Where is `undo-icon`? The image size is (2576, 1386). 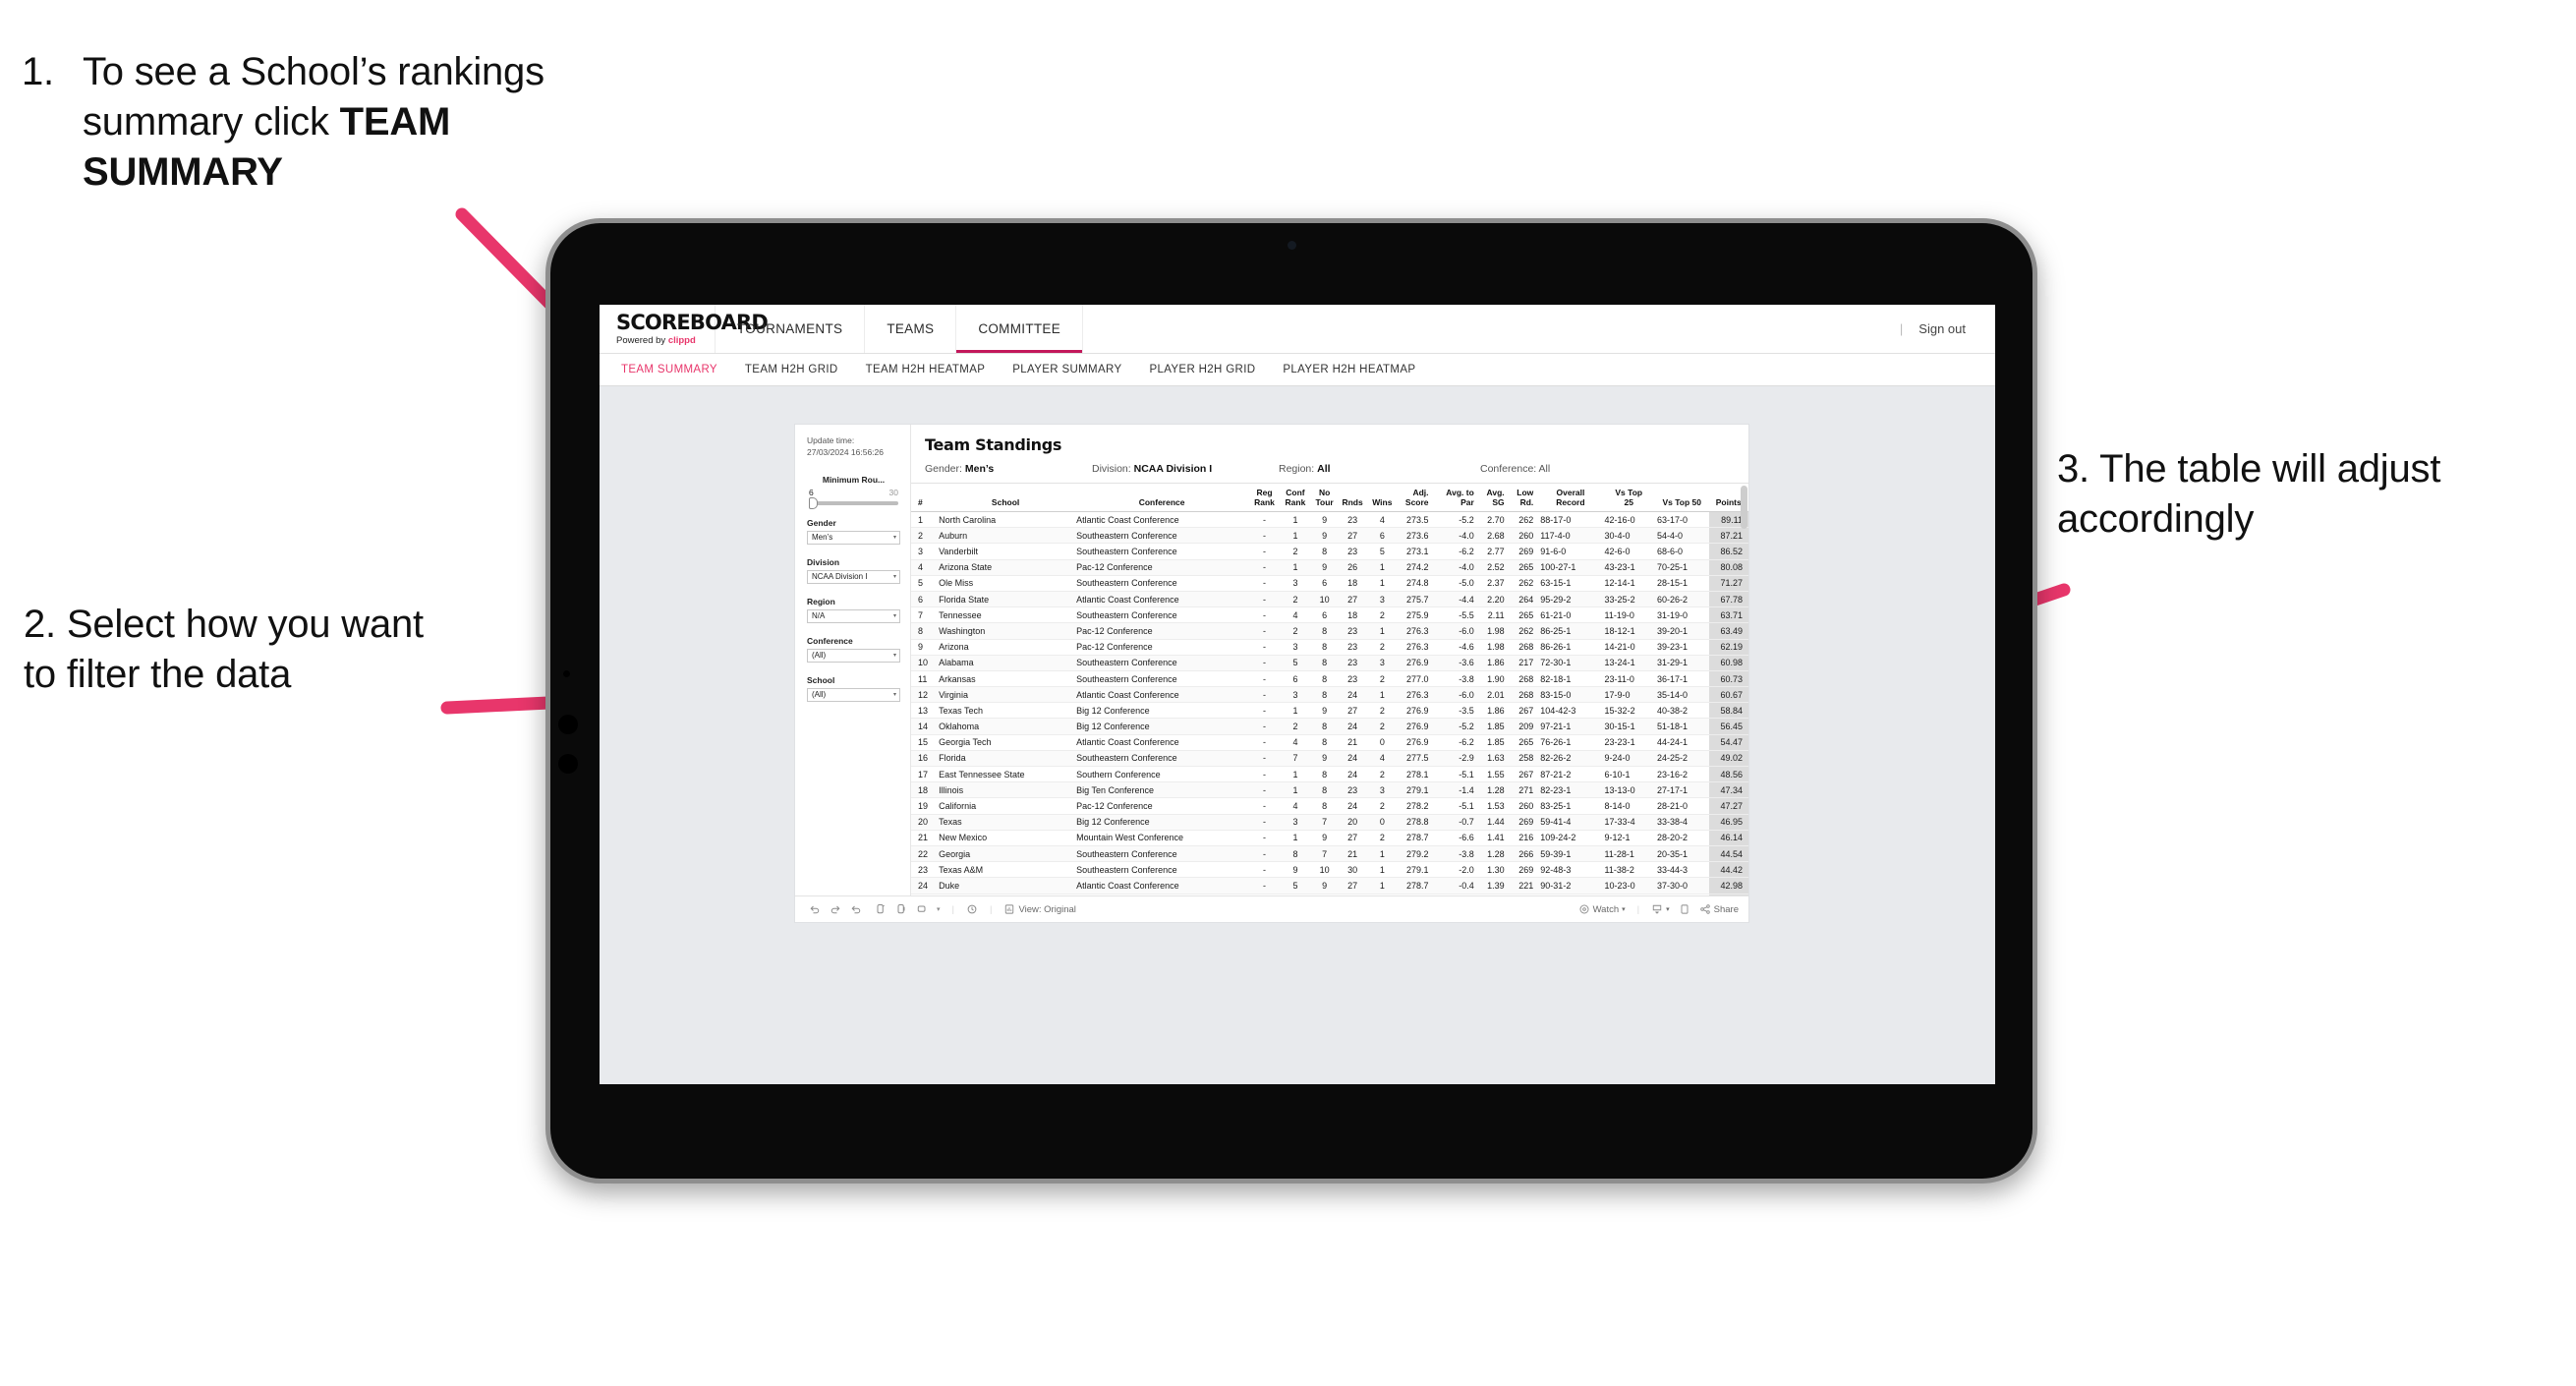
undo-icon is located at coordinates (815, 909).